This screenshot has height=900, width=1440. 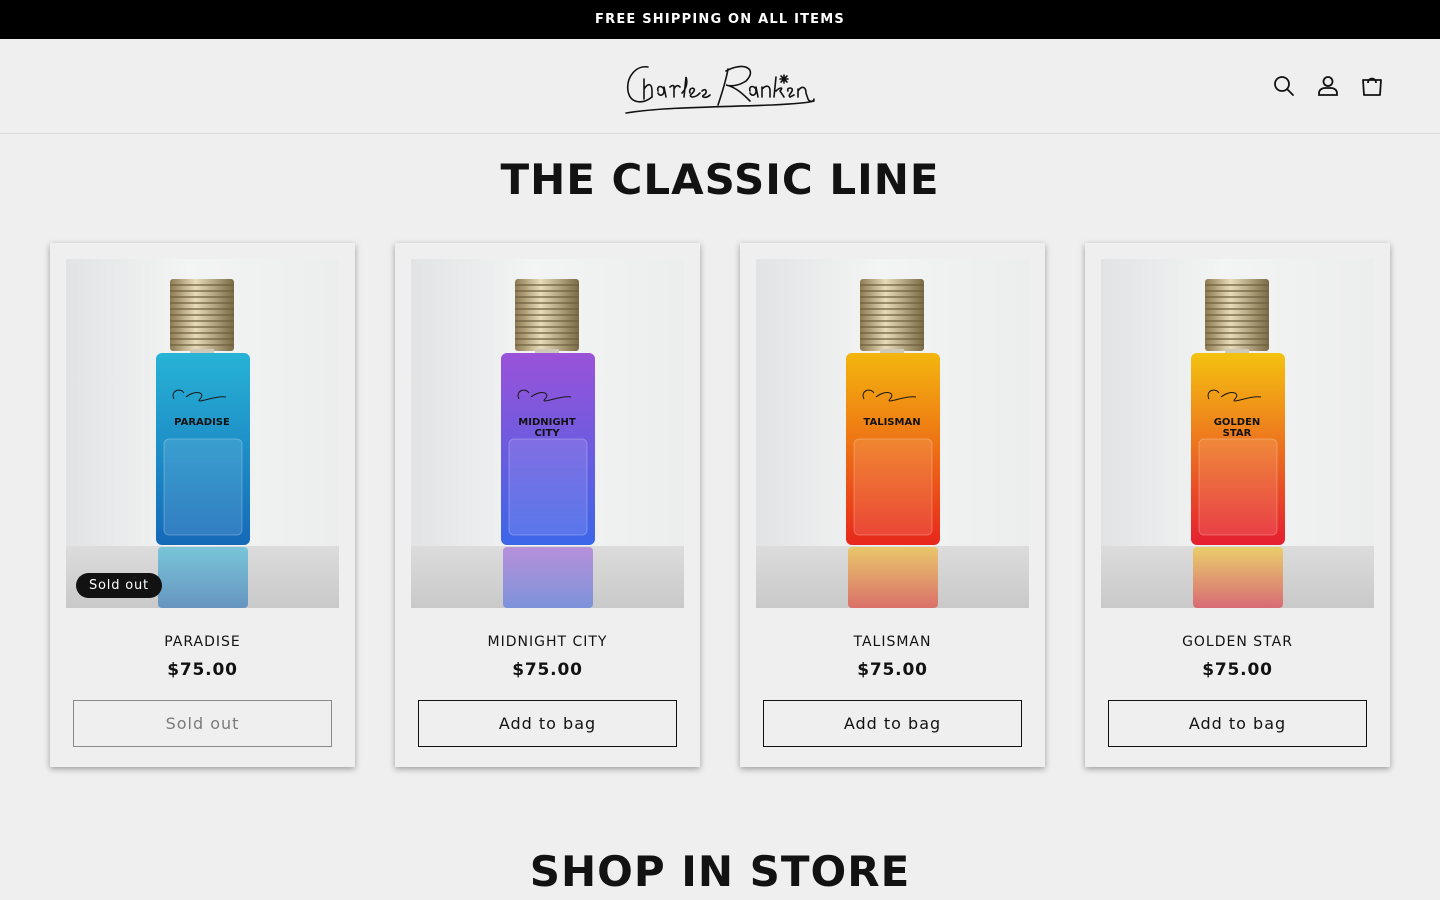 I want to click on sold-out-button: Sold out, so click(x=202, y=723).